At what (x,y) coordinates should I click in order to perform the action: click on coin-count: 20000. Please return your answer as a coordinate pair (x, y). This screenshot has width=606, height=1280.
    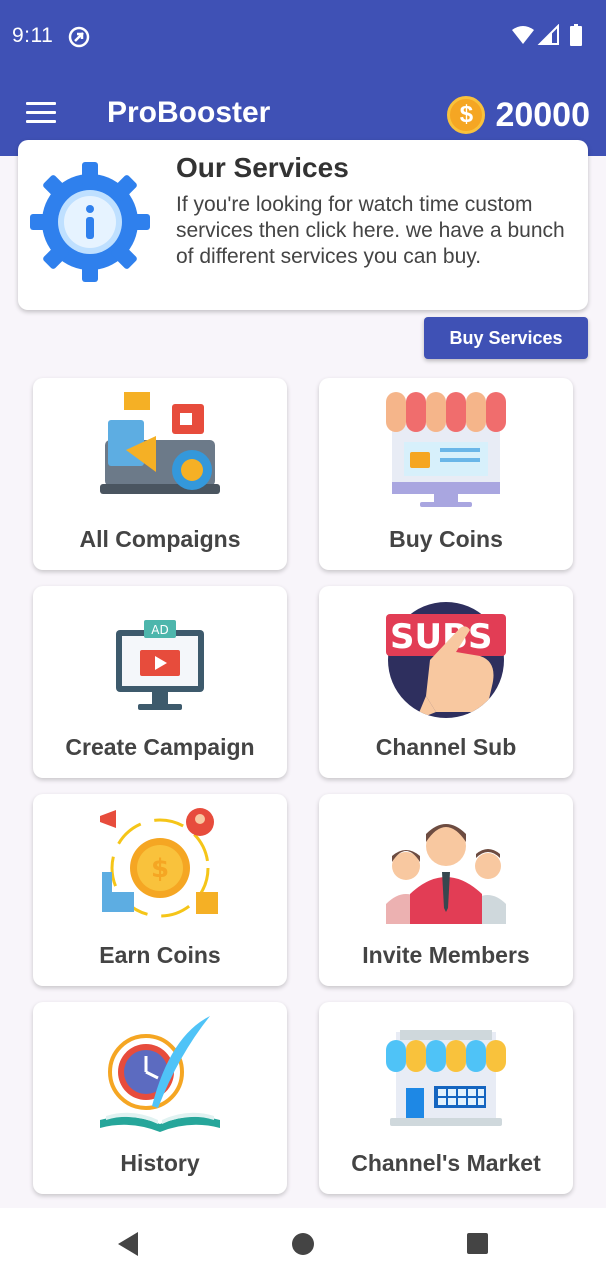
    Looking at the image, I should click on (542, 114).